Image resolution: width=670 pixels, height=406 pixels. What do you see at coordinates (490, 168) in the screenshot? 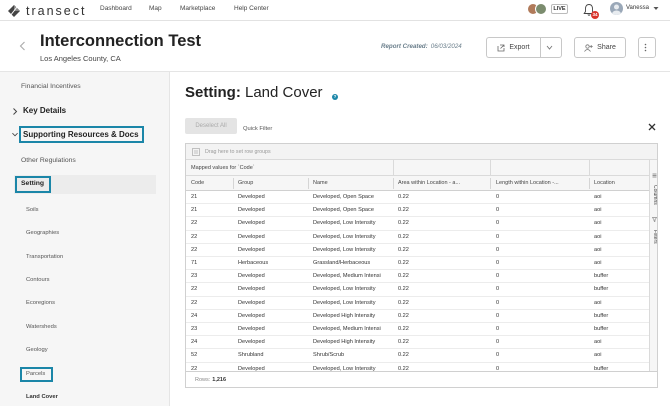
I see `group-divider` at bounding box center [490, 168].